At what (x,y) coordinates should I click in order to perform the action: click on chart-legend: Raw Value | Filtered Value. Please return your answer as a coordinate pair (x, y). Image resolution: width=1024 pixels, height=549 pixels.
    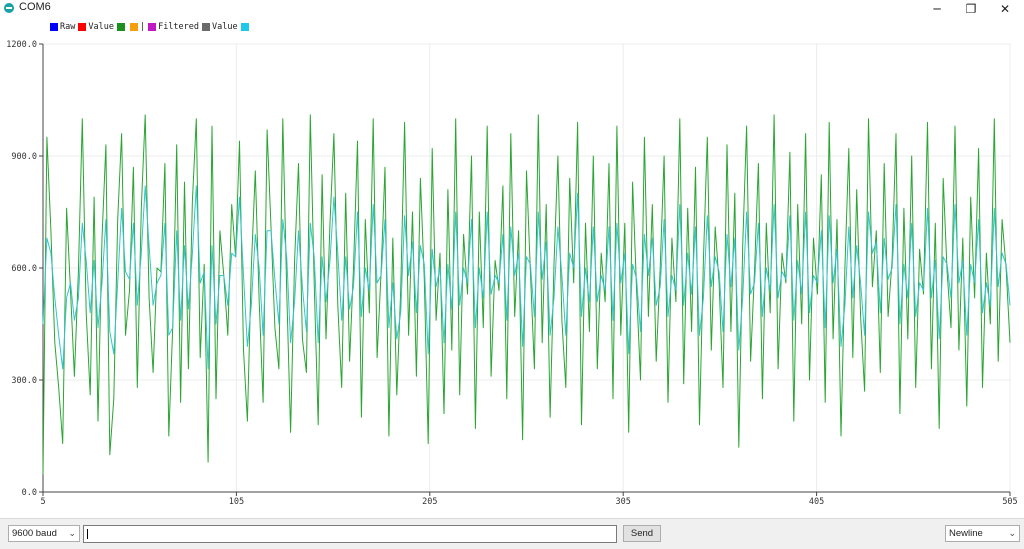
    Looking at the image, I should click on (152, 27).